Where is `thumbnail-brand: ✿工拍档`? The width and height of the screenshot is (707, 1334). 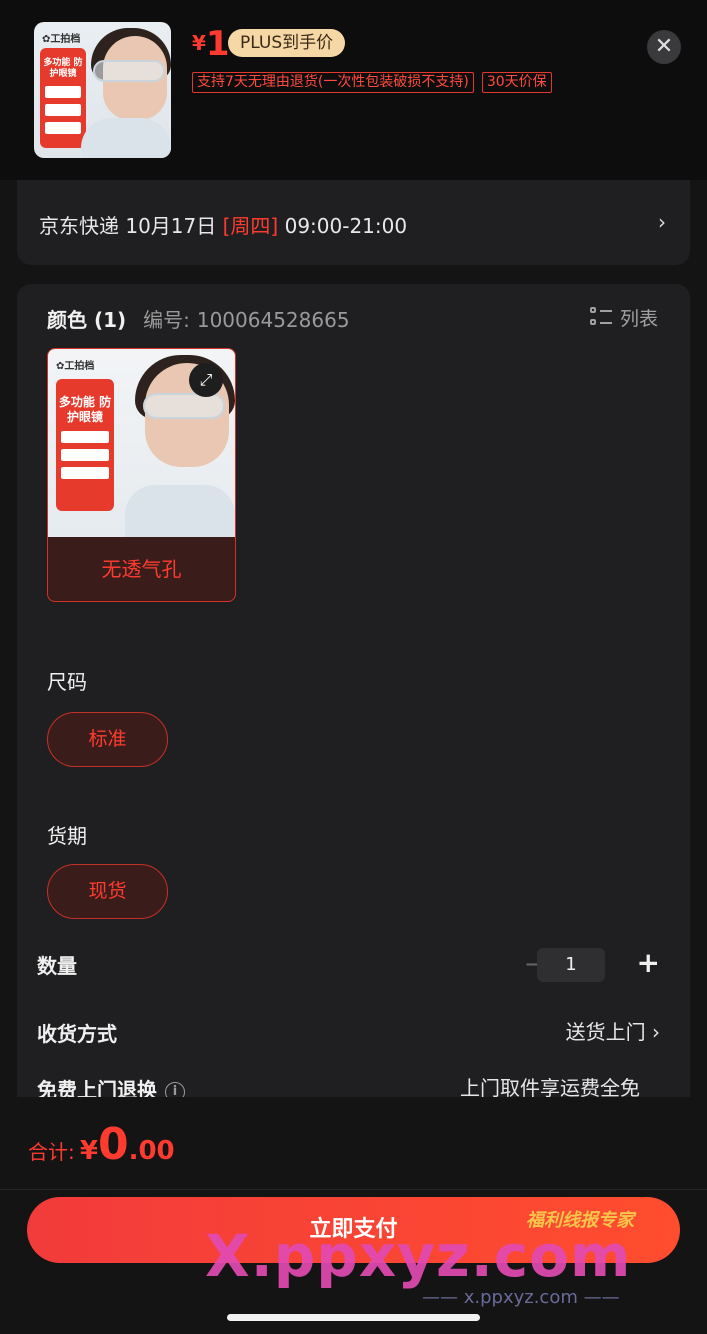
thumbnail-brand: ✿工拍档 is located at coordinates (61, 39).